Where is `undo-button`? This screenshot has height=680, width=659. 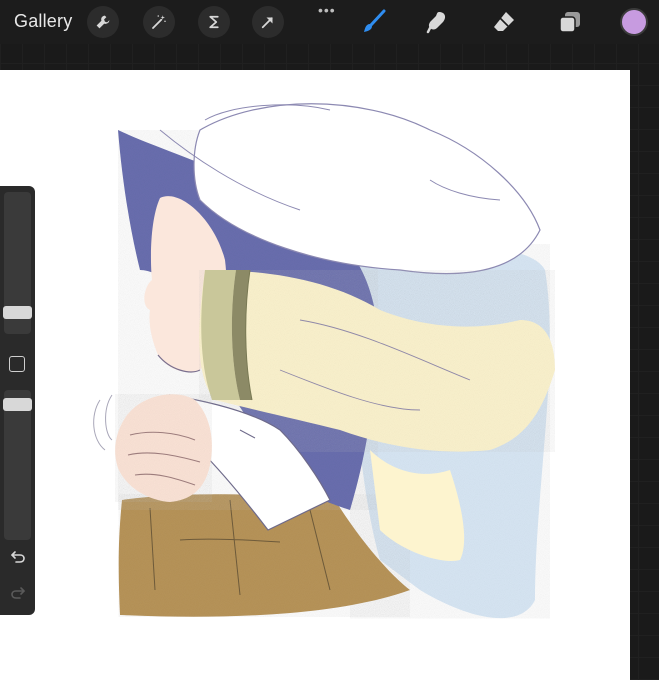 undo-button is located at coordinates (18, 557).